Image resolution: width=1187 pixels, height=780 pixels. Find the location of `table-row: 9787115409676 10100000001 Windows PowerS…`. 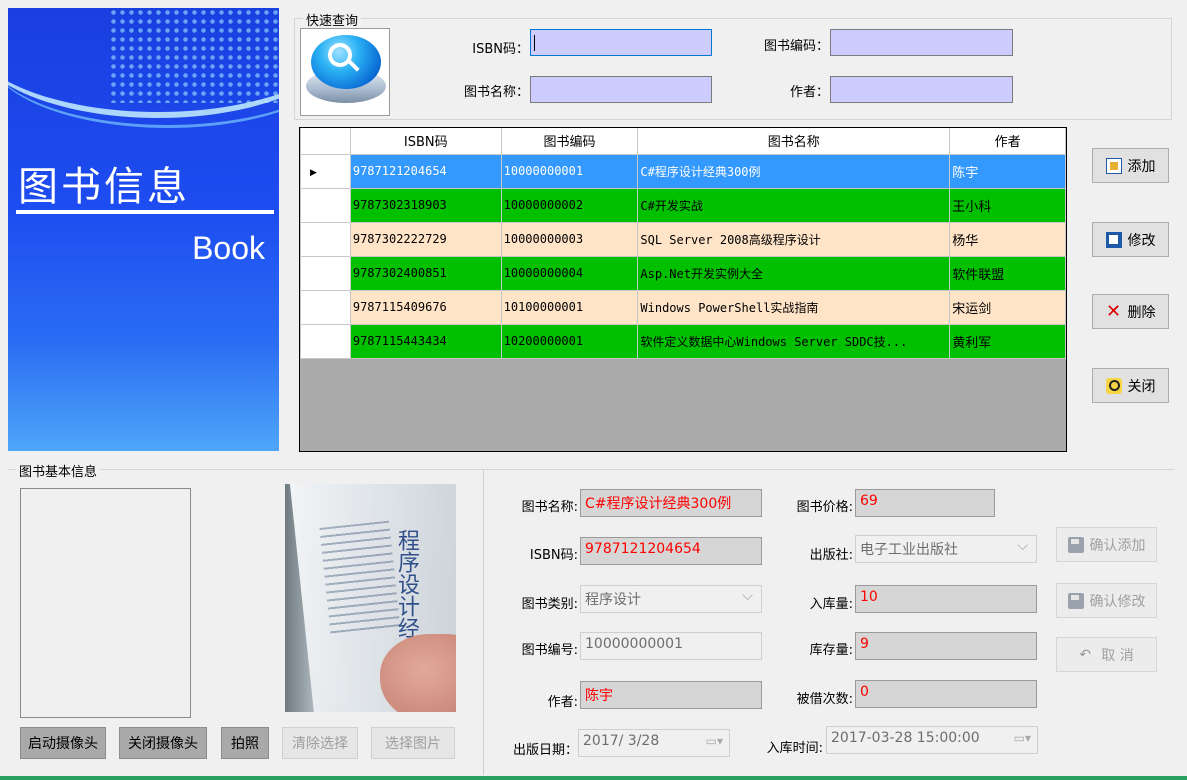

table-row: 9787115409676 10100000001 Windows PowerS… is located at coordinates (683, 307).